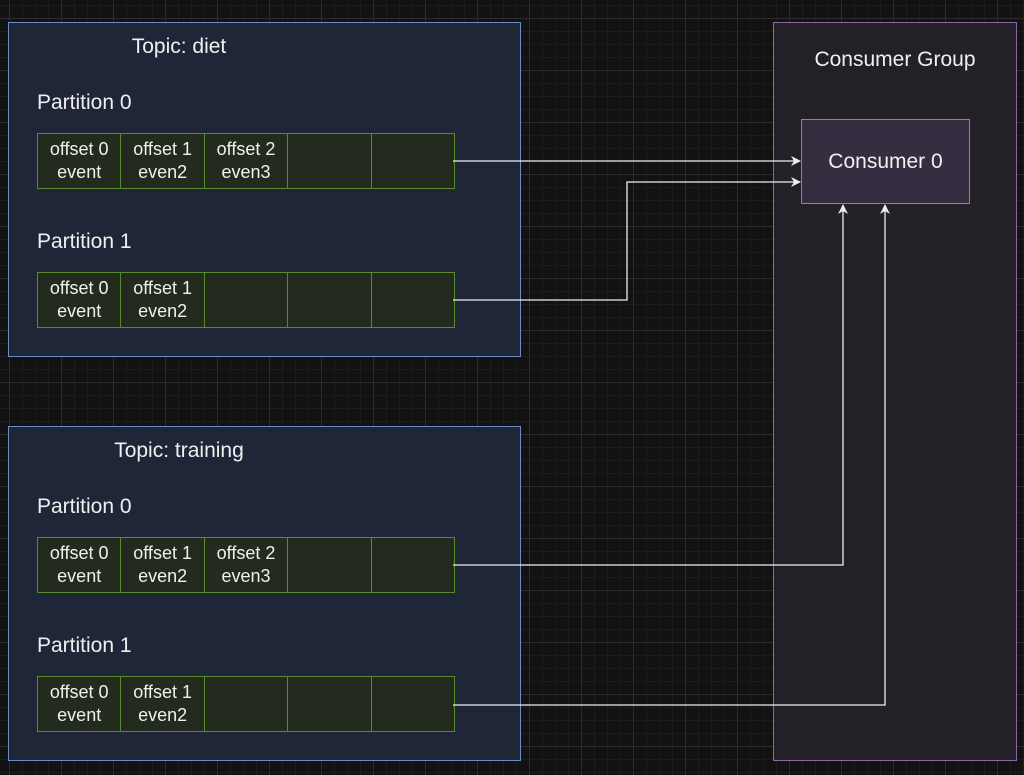 This screenshot has height=775, width=1024. What do you see at coordinates (627, 239) in the screenshot?
I see `arrow-diet-p1` at bounding box center [627, 239].